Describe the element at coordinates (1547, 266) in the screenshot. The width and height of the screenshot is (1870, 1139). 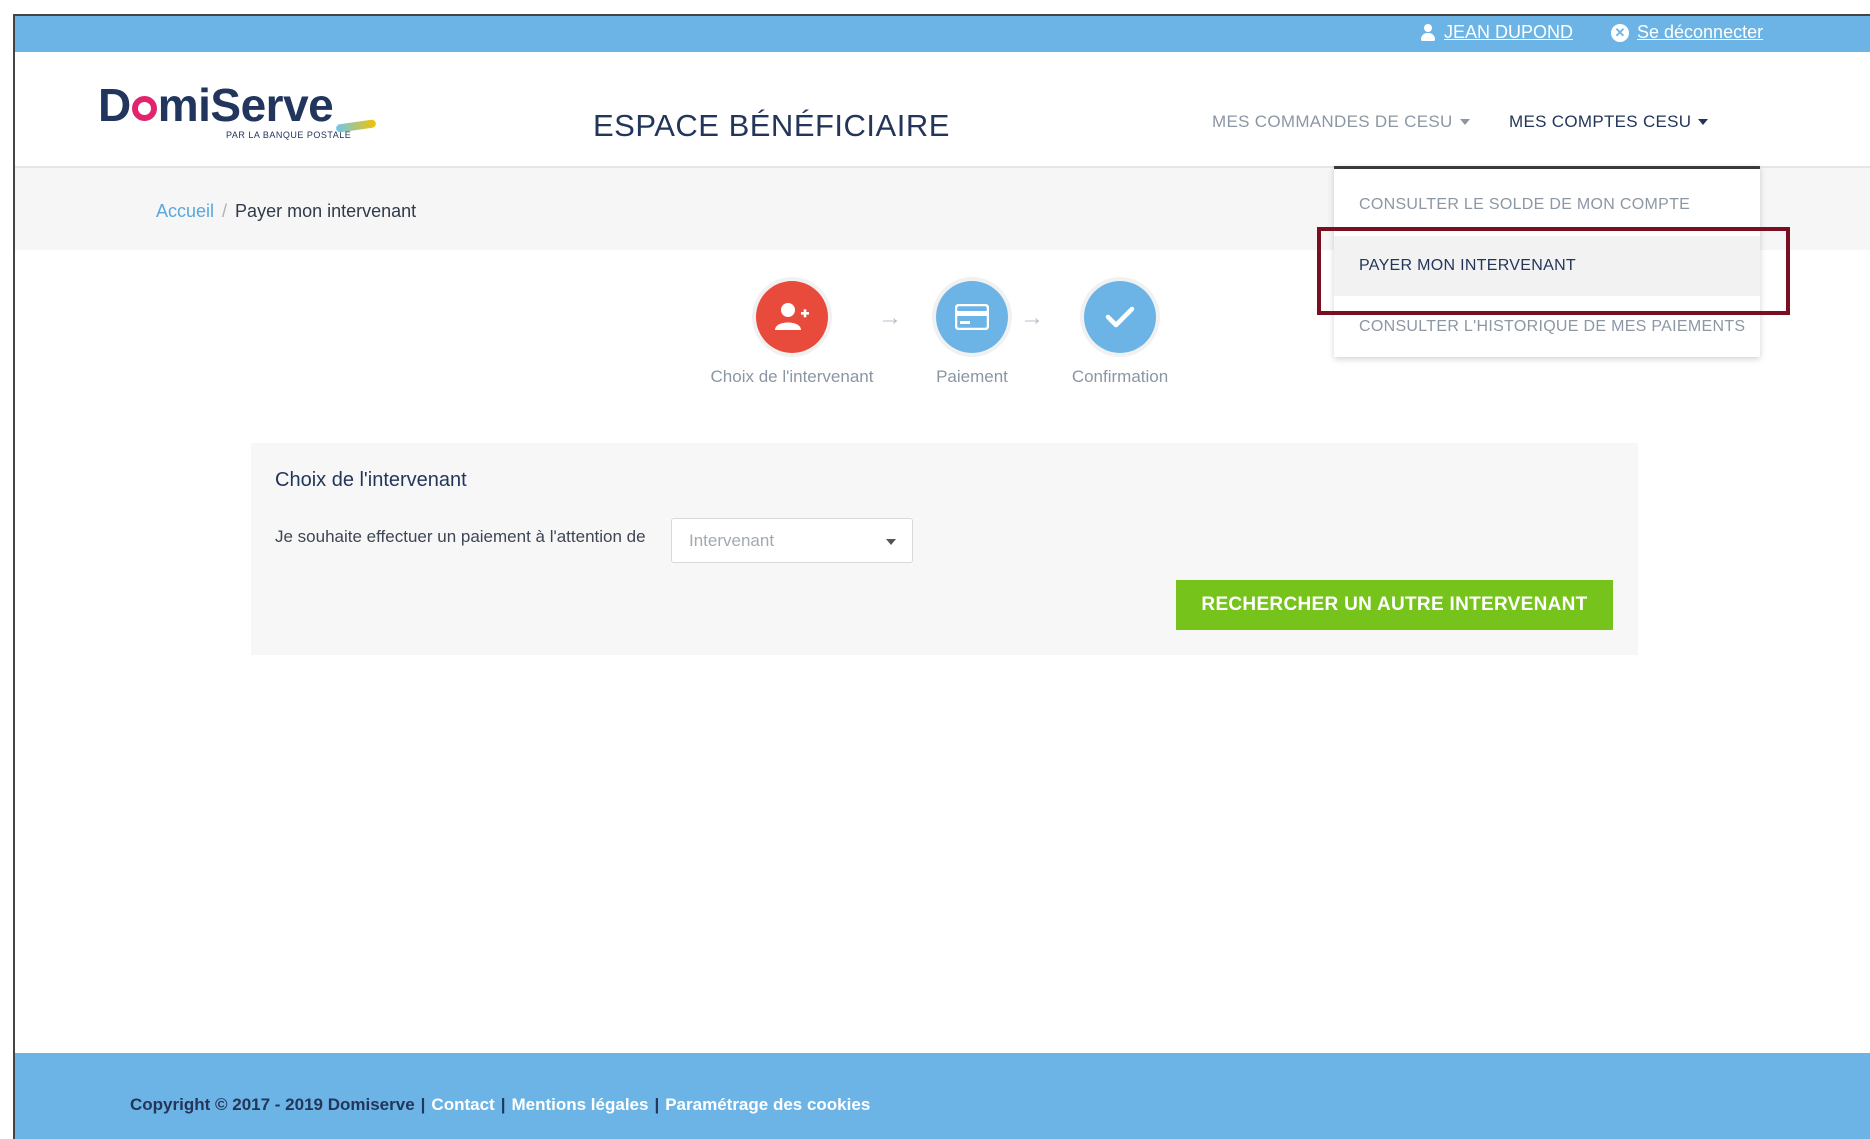
I see `menu-item-payer-intervenant: PAYER MON INTERVENANT` at that location.